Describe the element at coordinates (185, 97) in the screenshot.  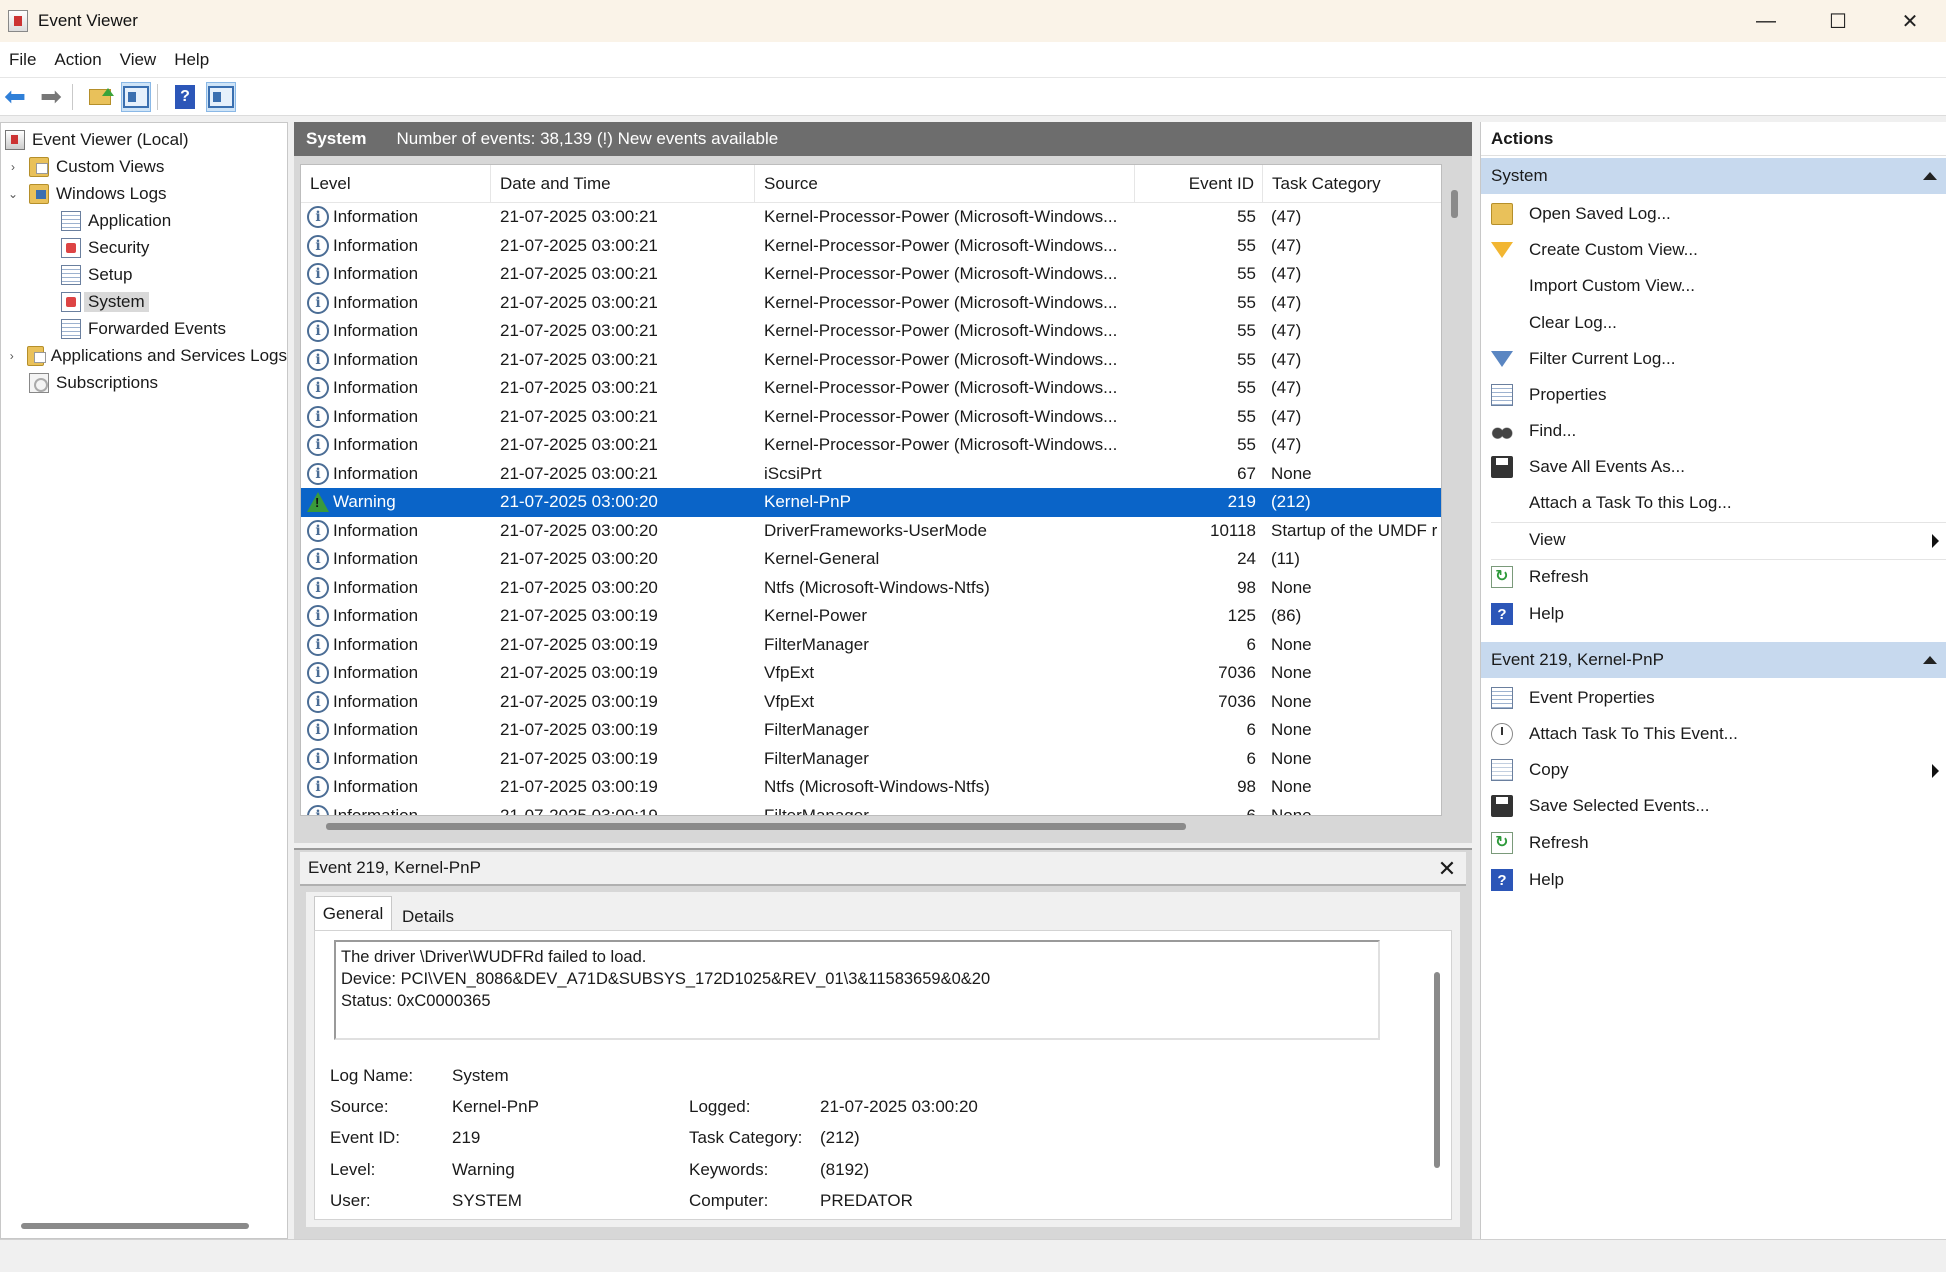
I see `help-icon: ?` at that location.